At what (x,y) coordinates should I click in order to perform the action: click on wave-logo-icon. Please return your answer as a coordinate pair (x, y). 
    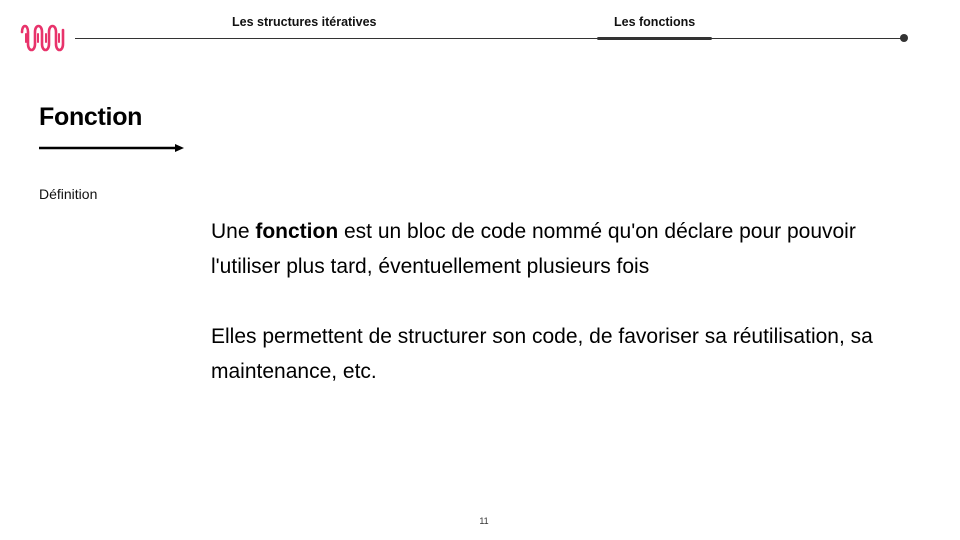
    Looking at the image, I should click on (42, 38).